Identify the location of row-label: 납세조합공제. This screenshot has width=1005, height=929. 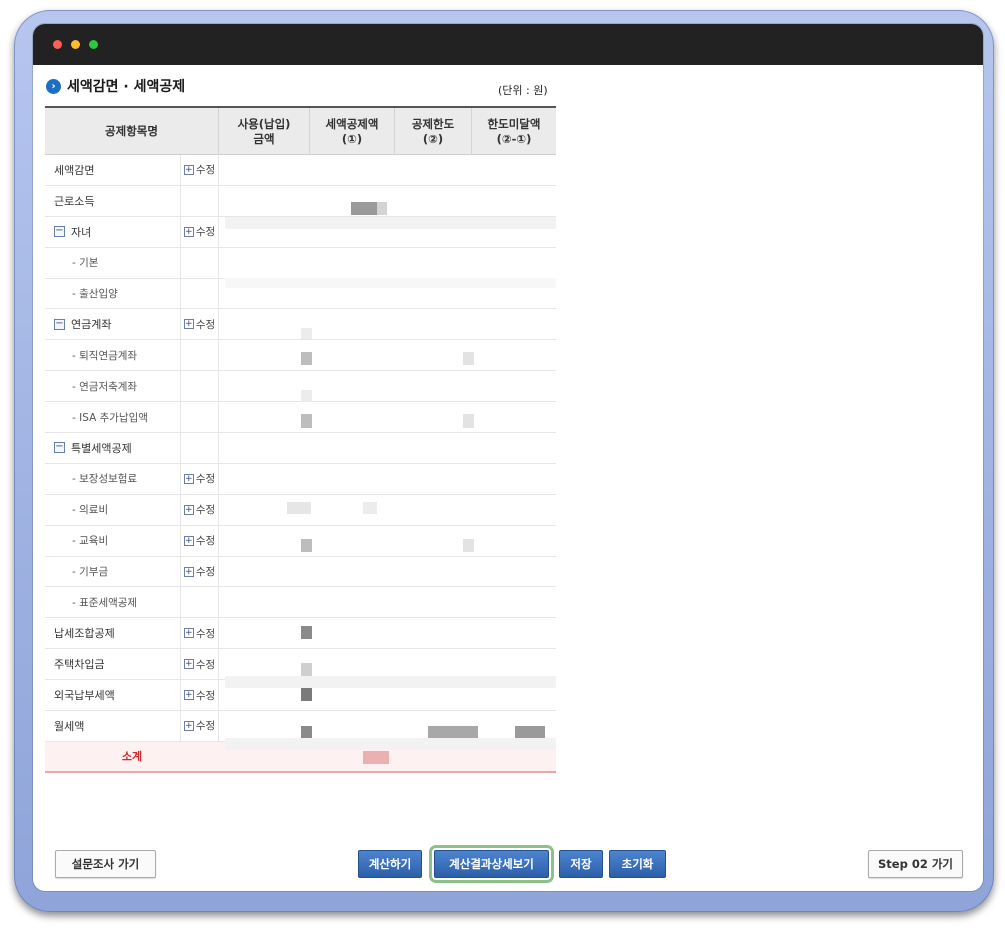
(112, 633).